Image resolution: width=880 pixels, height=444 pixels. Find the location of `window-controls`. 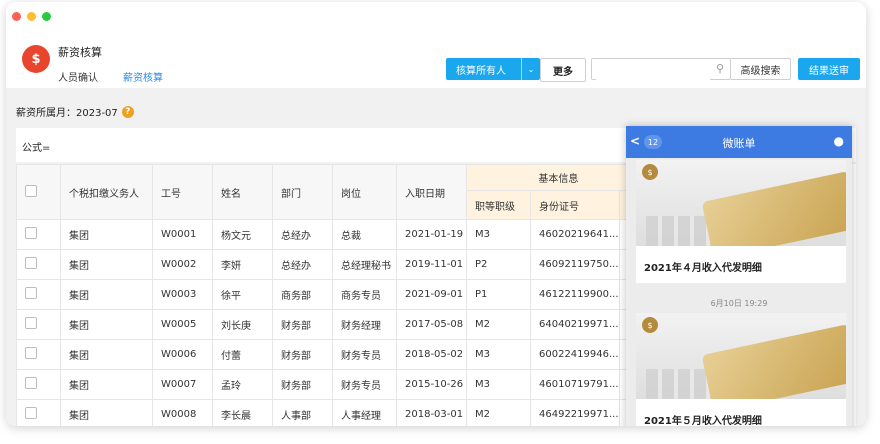

window-controls is located at coordinates (31, 16).